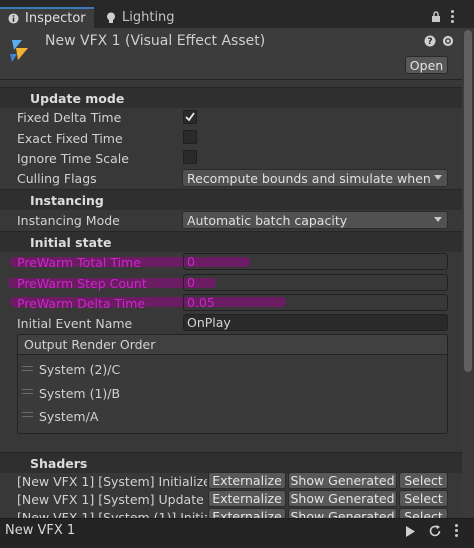 This screenshot has height=548, width=474. I want to click on preview-title: New VFX 1, so click(40, 530).